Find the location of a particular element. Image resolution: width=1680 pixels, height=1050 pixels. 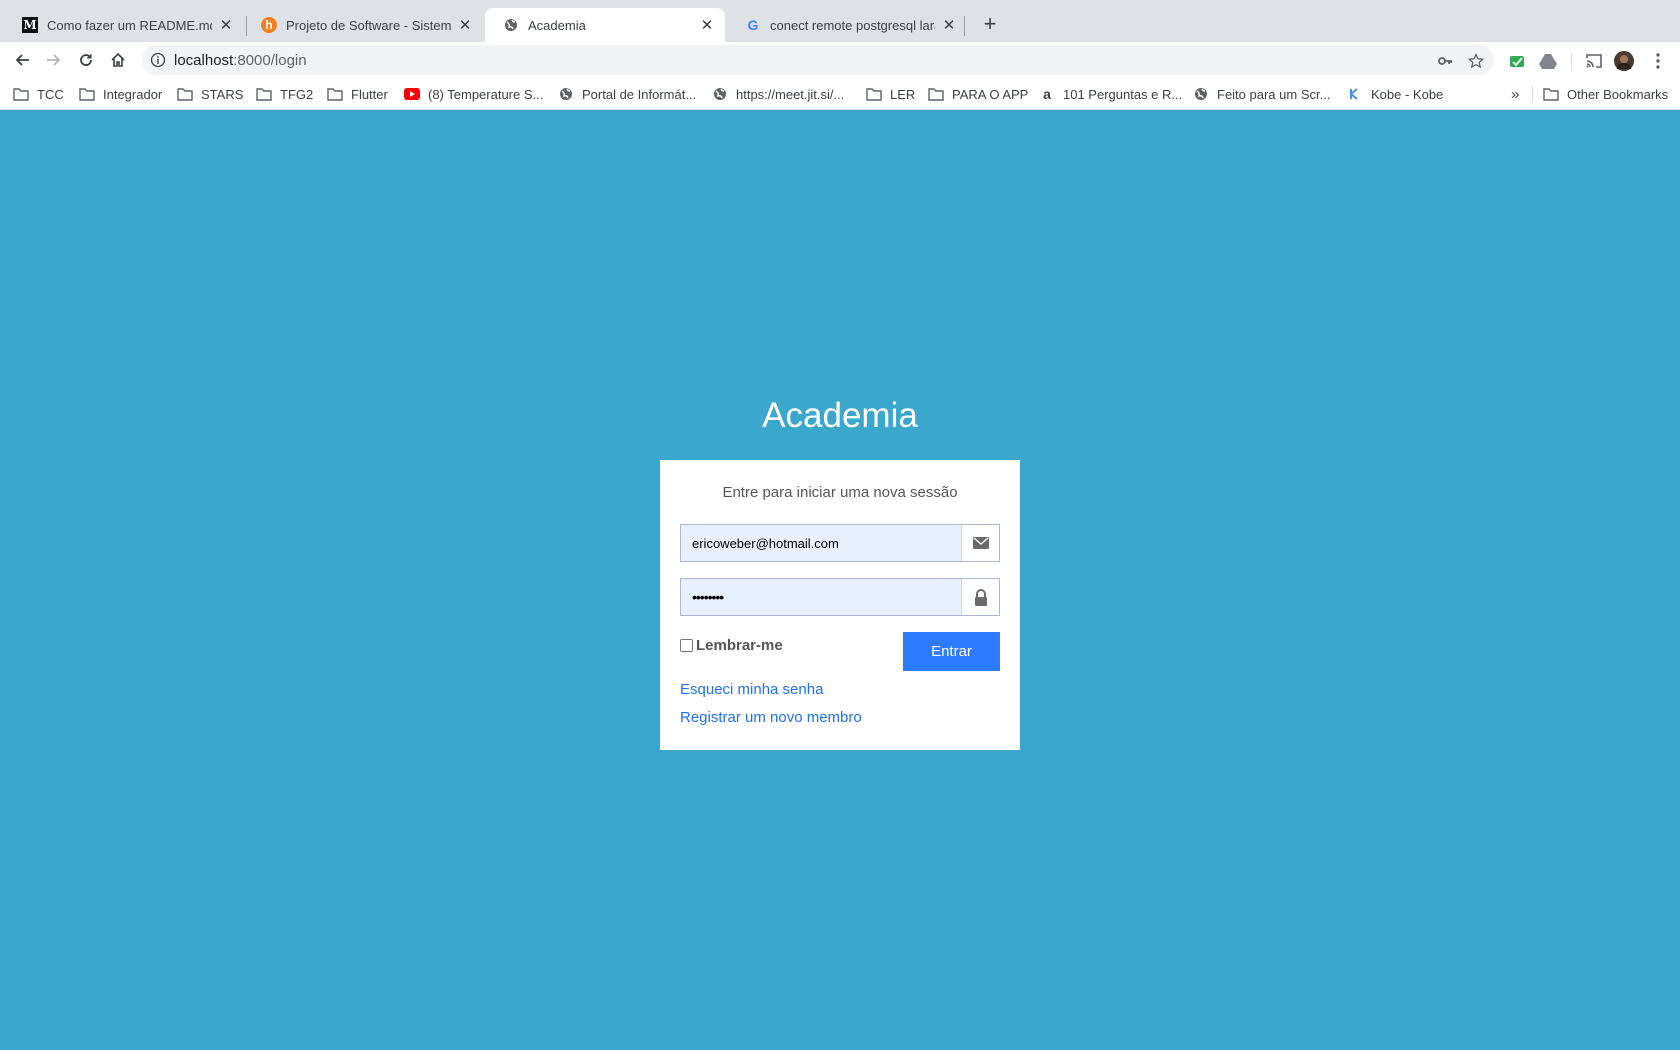

forward-icon is located at coordinates (54, 60).